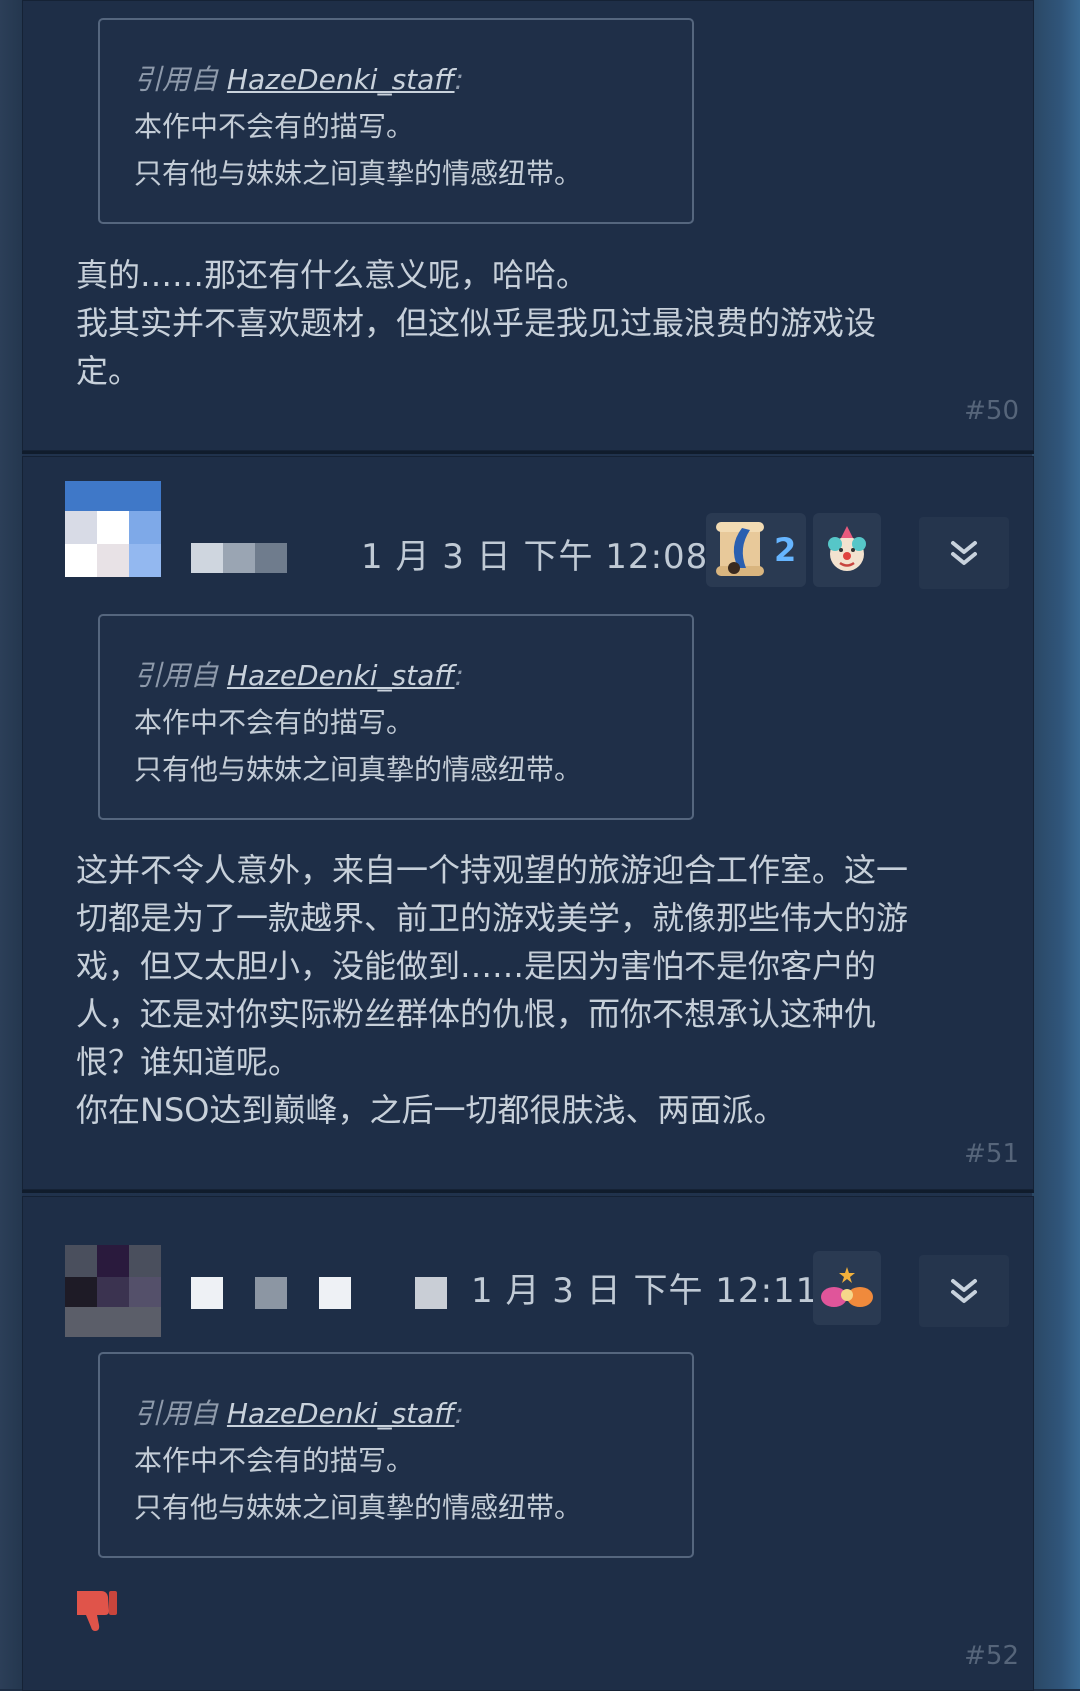 The image size is (1080, 1691). Describe the element at coordinates (785, 550) in the screenshot. I see `award-count: 2` at that location.